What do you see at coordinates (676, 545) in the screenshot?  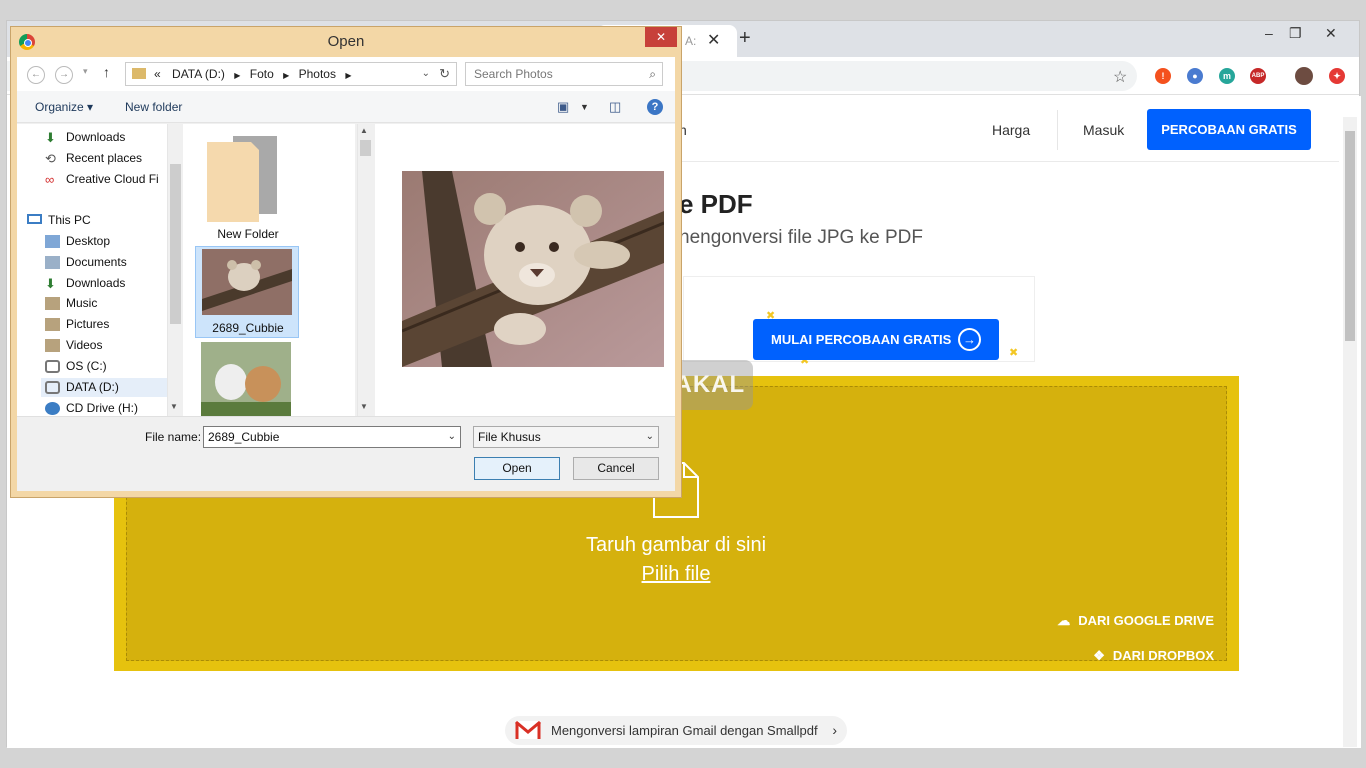 I see `drop-instruction: Taruh gambar di sini` at bounding box center [676, 545].